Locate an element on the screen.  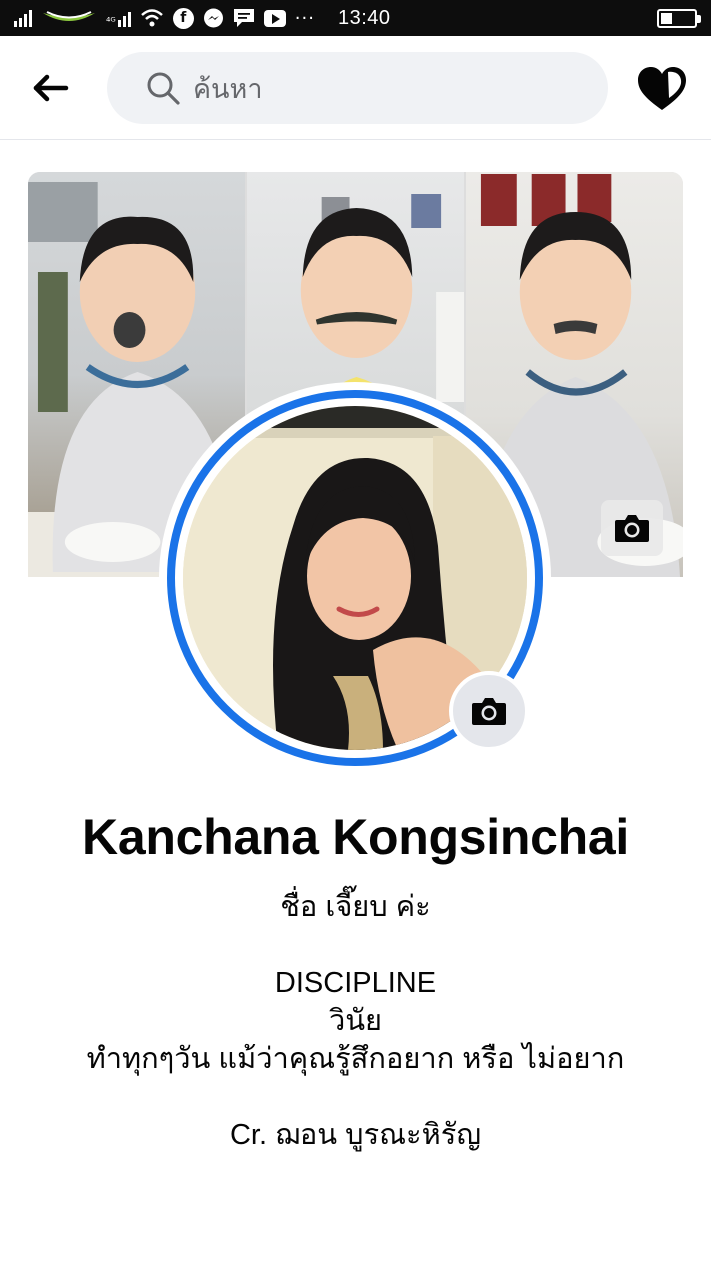
heart-icon is located at coordinates (662, 89).